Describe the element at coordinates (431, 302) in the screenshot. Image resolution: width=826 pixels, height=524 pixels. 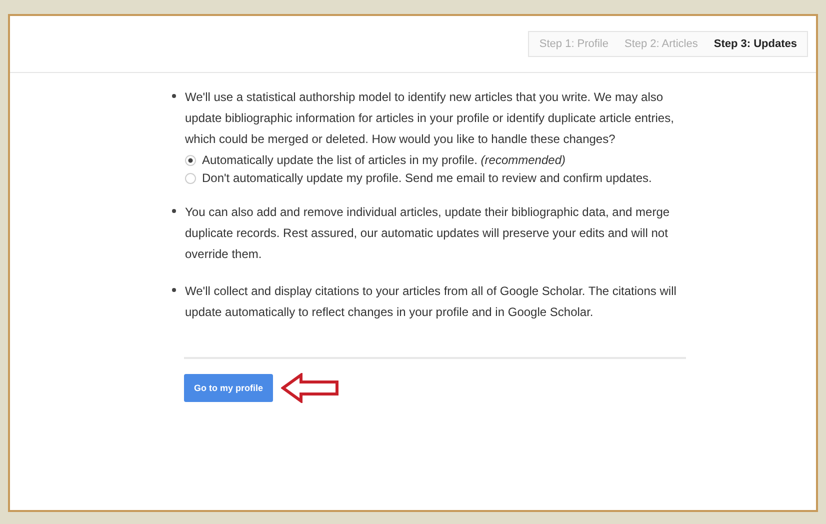
I see `paragraph: We'll collect and display citations to your articles from all of Google Scholar. The citations will update automatically to reflect changes in your profile and in Google Scholar.` at that location.